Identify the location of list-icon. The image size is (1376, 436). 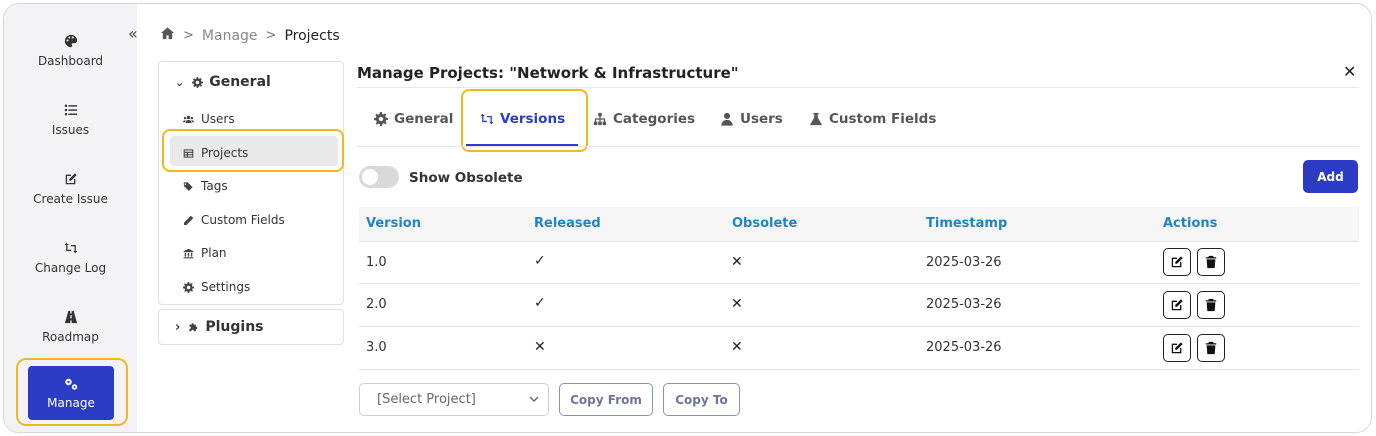
(71, 110).